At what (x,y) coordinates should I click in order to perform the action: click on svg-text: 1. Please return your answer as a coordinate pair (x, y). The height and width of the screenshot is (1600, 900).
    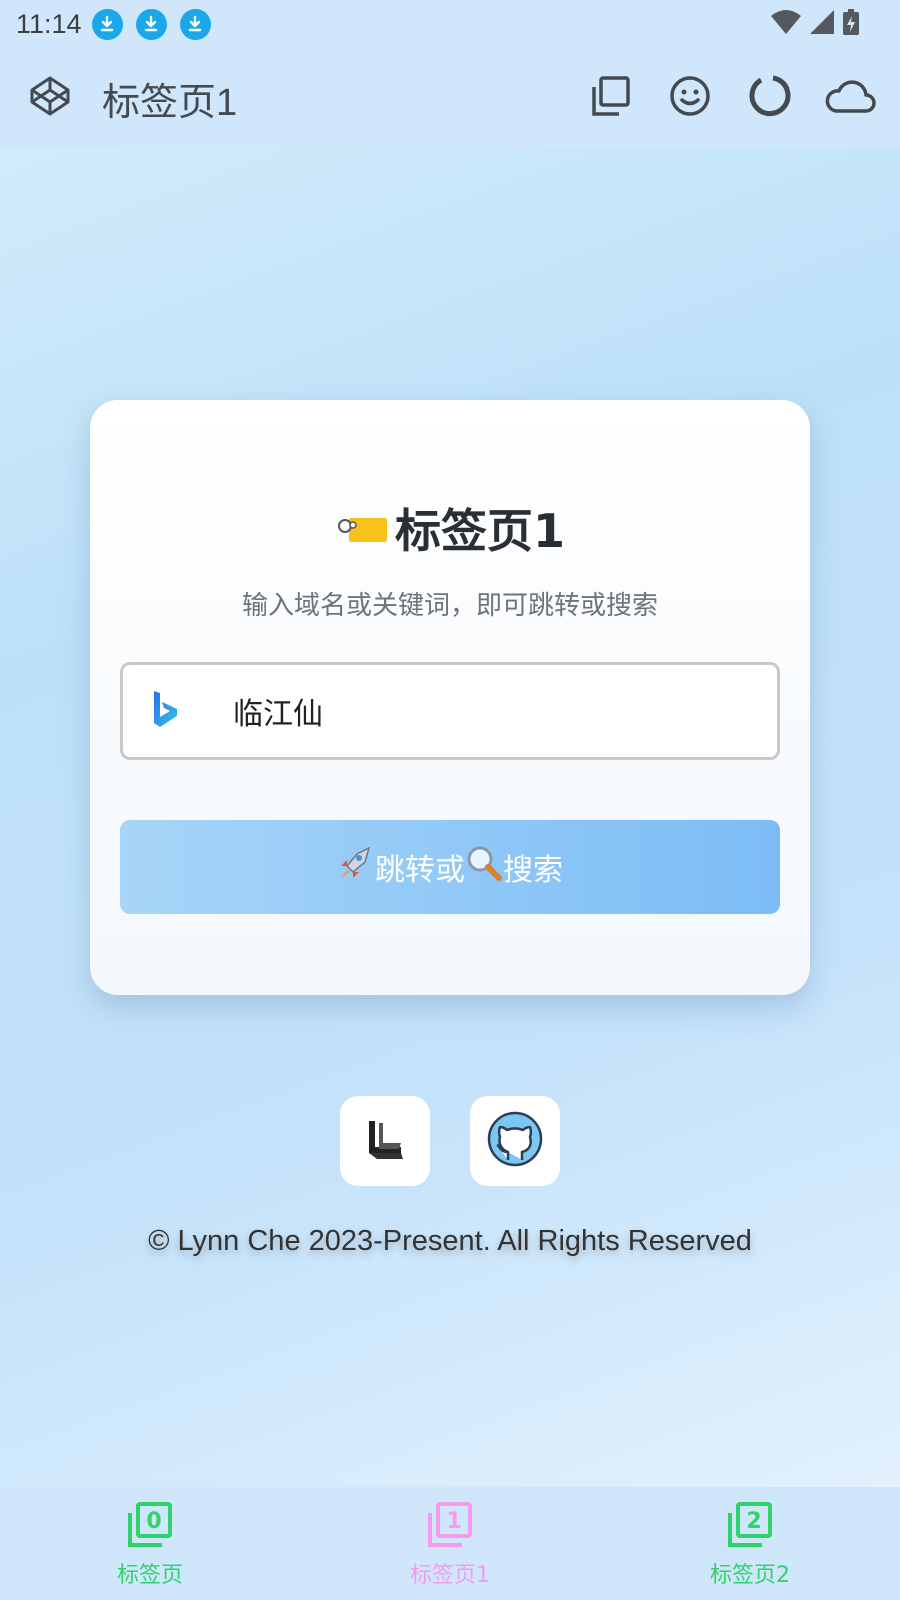
    Looking at the image, I should click on (453, 1521).